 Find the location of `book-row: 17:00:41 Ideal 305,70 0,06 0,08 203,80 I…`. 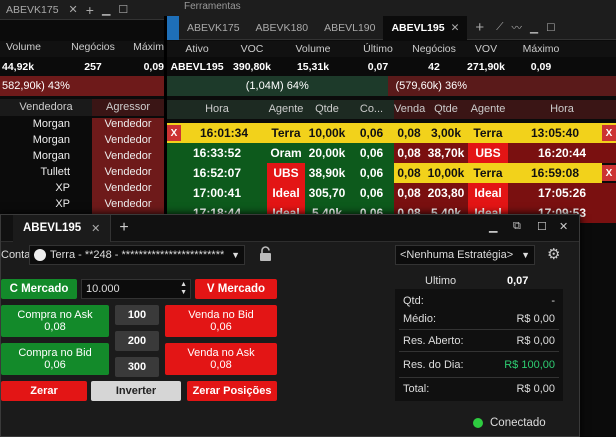

book-row: 17:00:41 Ideal 305,70 0,06 0,08 203,80 I… is located at coordinates (391, 193).